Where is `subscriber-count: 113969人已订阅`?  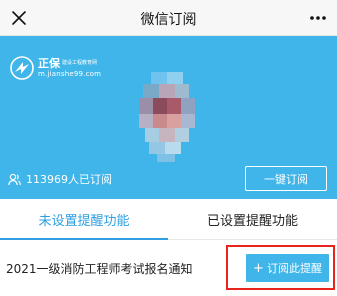 subscriber-count: 113969人已订阅 is located at coordinates (60, 179).